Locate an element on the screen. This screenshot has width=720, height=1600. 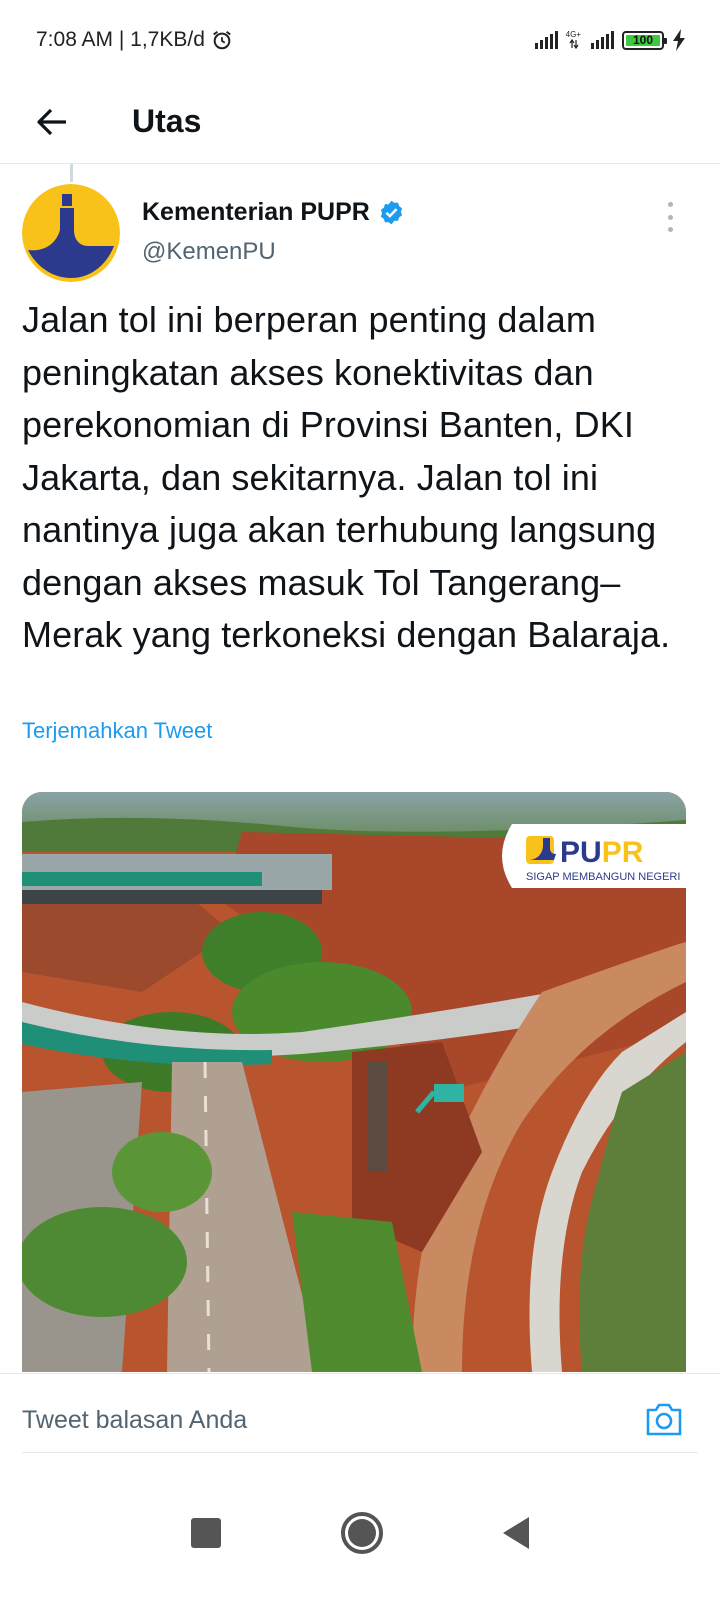
thread-connector-line is located at coordinates (71, 173).